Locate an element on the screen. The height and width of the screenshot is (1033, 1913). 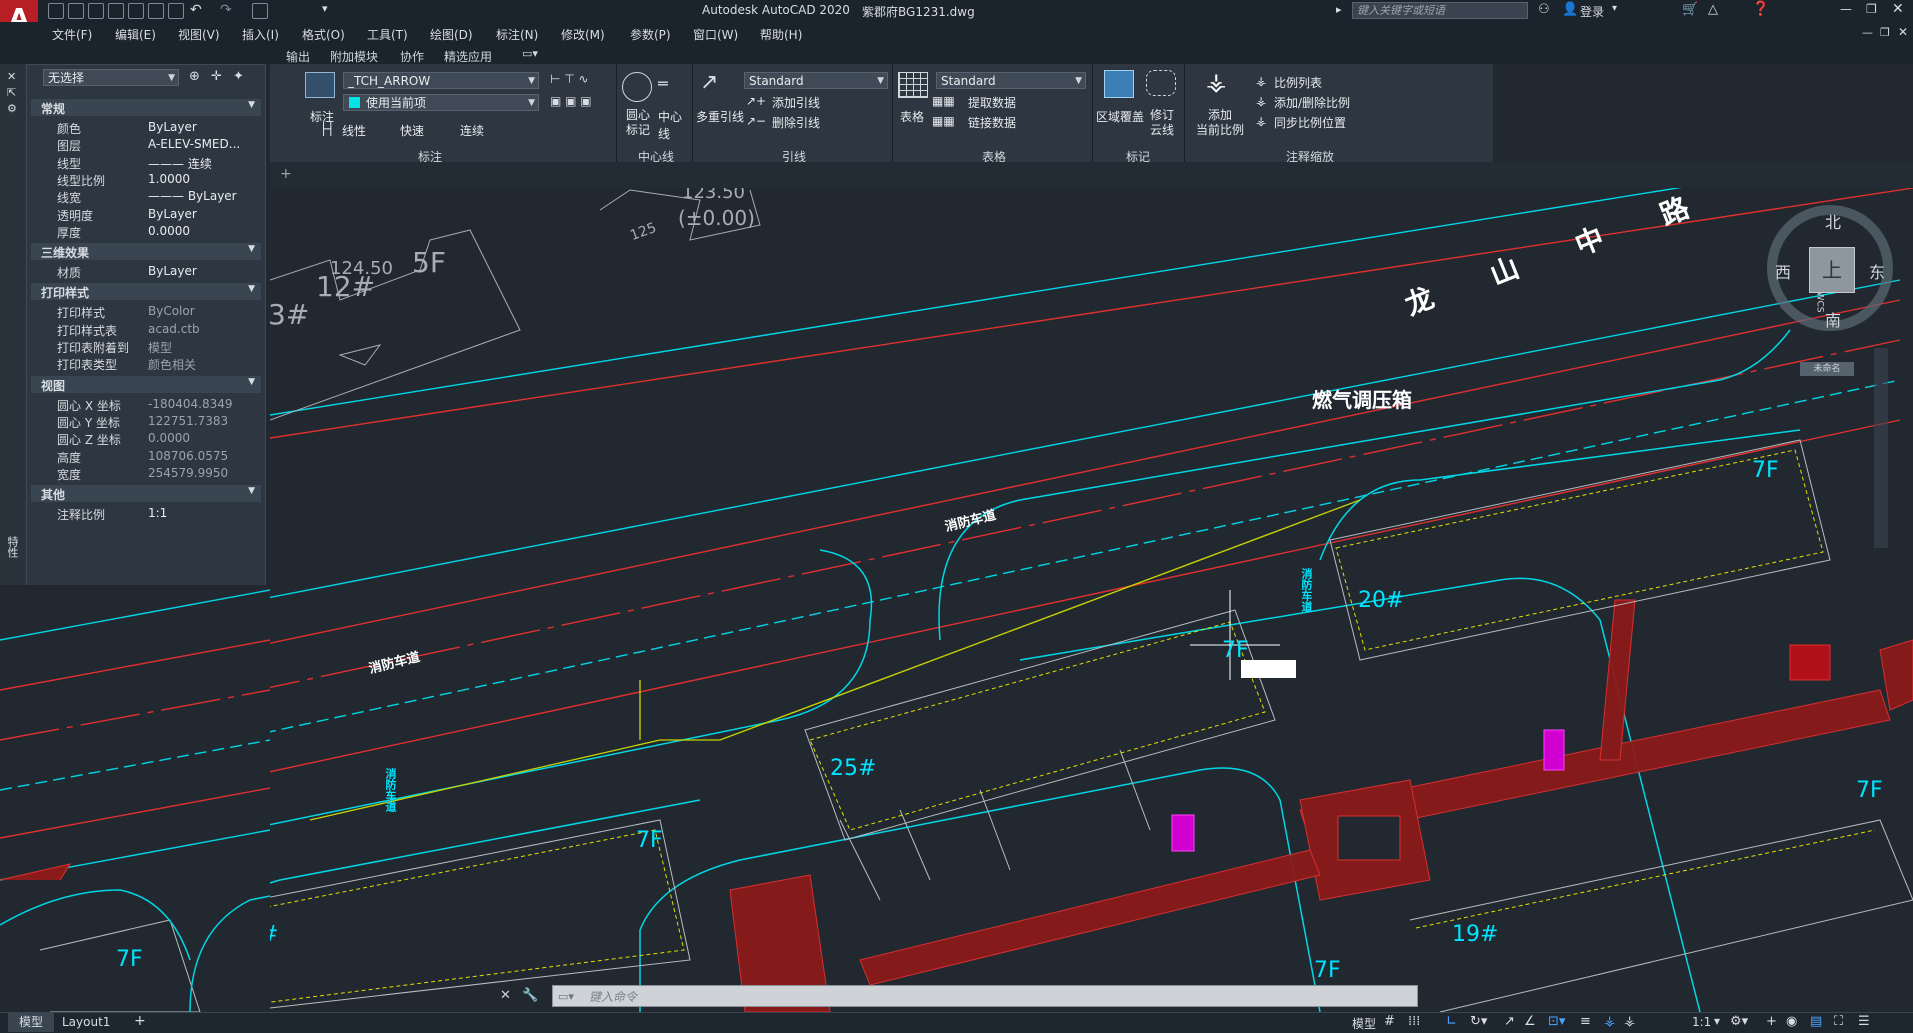
menu-view: 视图(V) is located at coordinates (199, 34).